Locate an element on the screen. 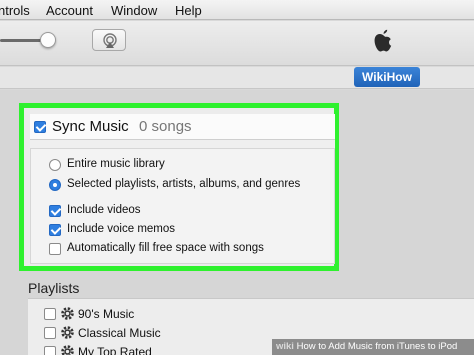 Image resolution: width=474 pixels, height=355 pixels. sync-music-title: Sync Music is located at coordinates (90, 126).